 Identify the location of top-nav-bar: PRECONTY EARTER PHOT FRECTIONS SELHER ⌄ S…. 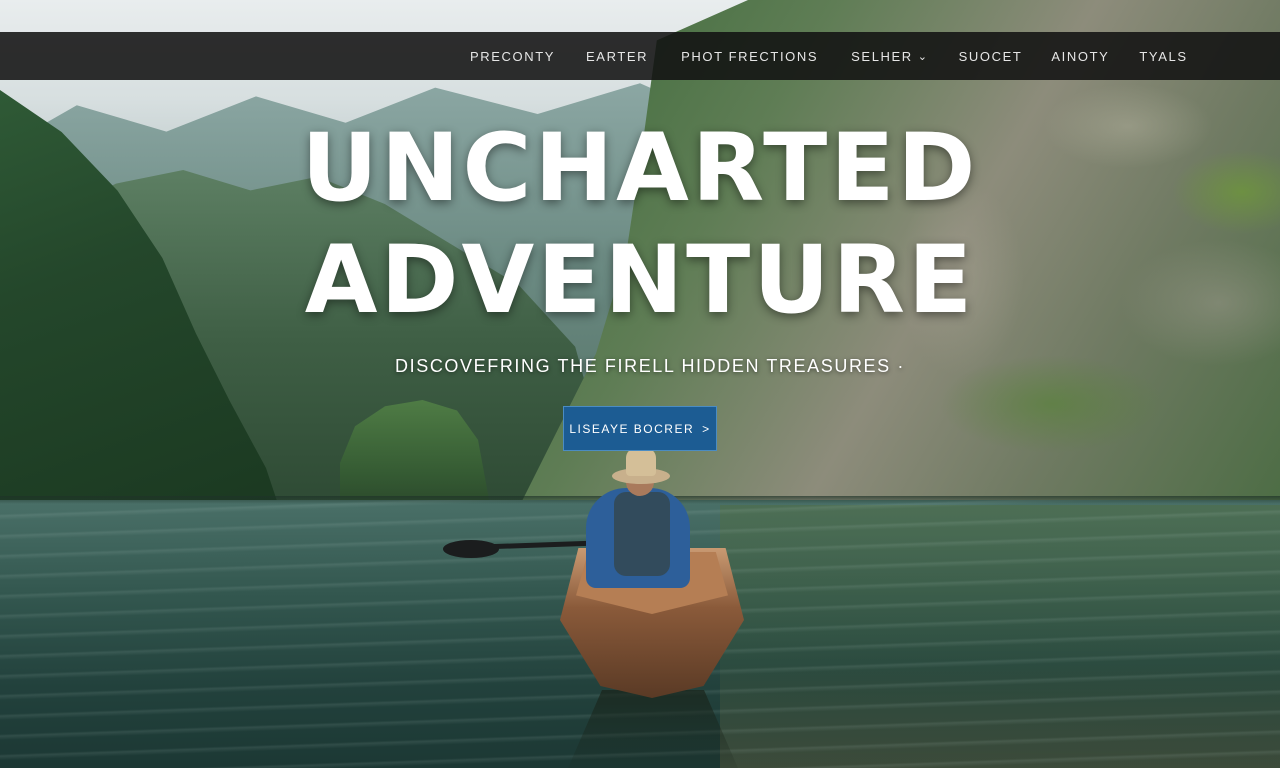
(640, 56).